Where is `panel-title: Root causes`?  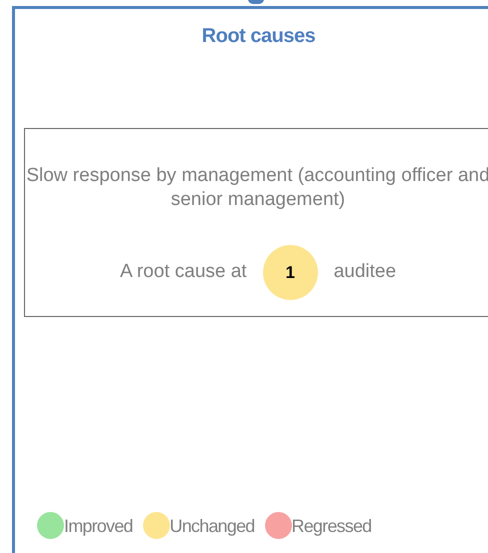
panel-title: Root causes is located at coordinates (259, 36).